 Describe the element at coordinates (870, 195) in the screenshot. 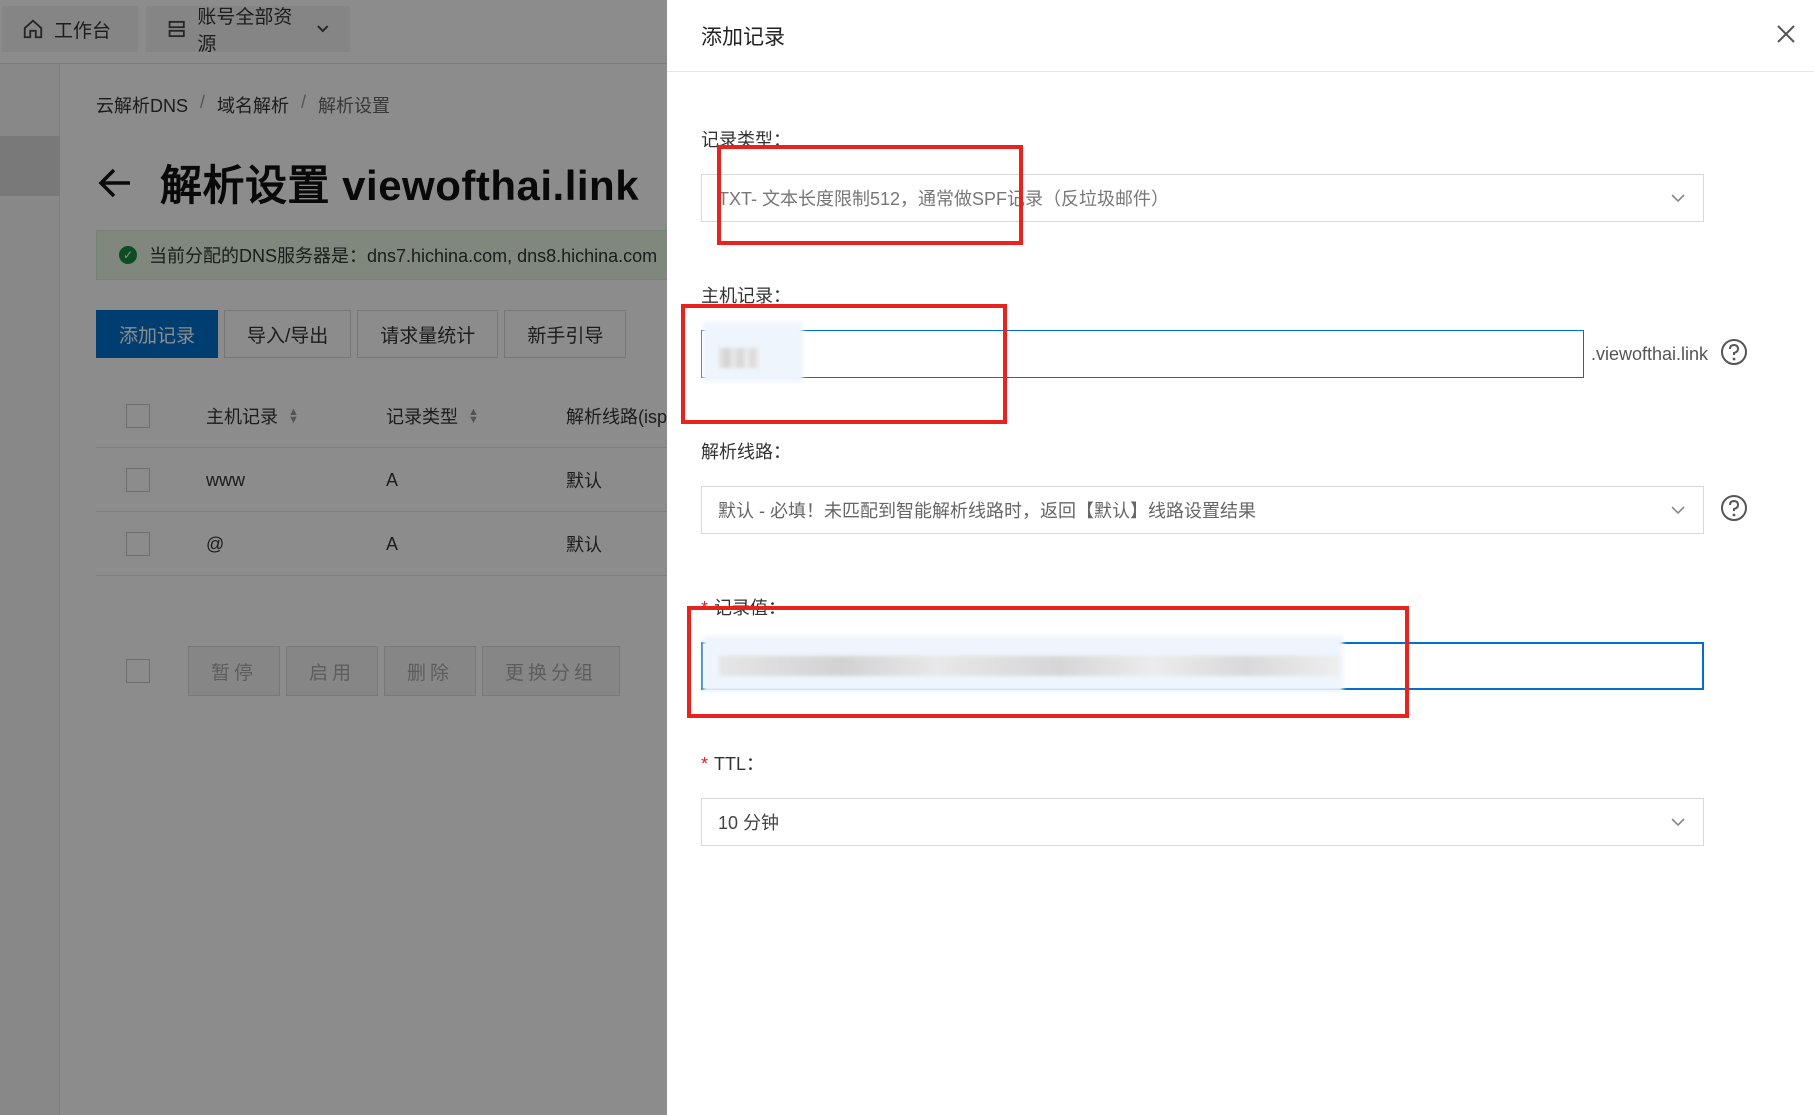

I see `annotation-box-record-type` at that location.